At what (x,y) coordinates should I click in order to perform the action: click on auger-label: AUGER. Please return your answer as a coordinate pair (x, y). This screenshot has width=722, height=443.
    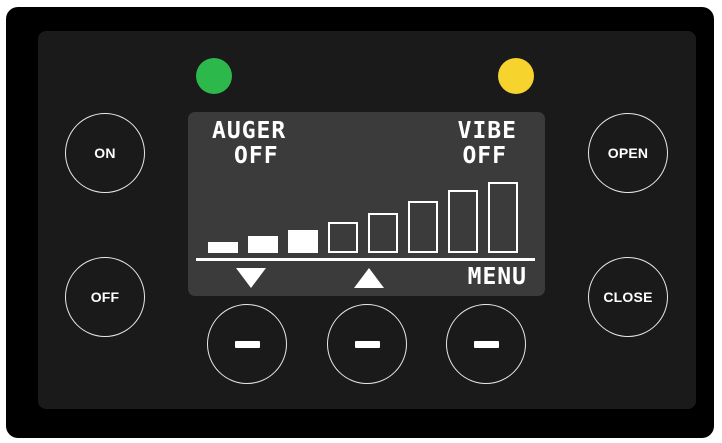
    Looking at the image, I should click on (249, 131).